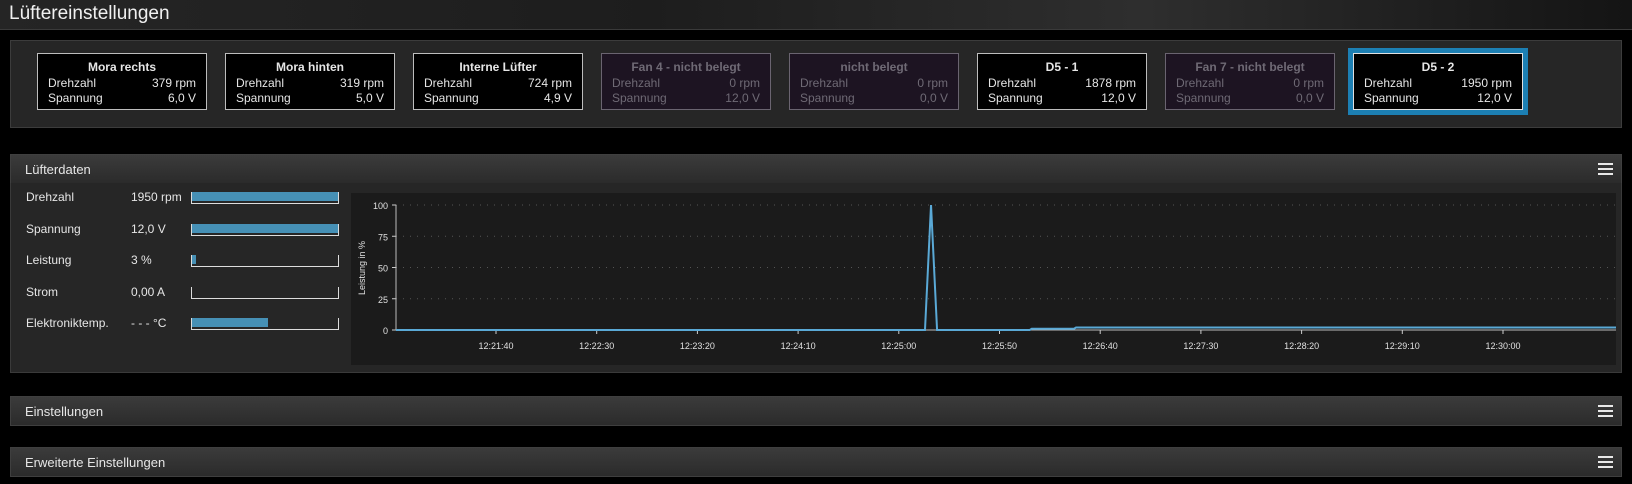  What do you see at coordinates (369, 98) in the screenshot?
I see `fan-voltage-value: 5,0 V` at bounding box center [369, 98].